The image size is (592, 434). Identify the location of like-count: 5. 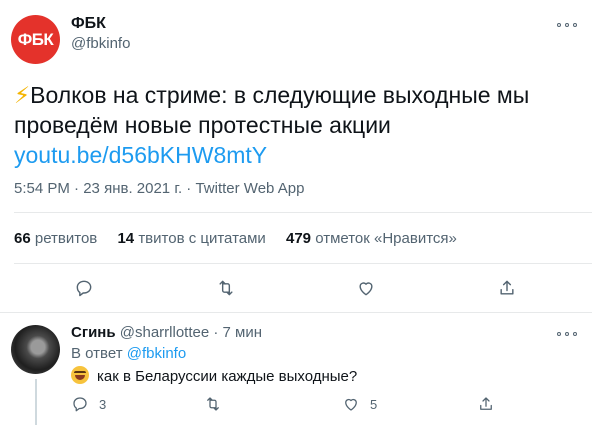
(374, 404).